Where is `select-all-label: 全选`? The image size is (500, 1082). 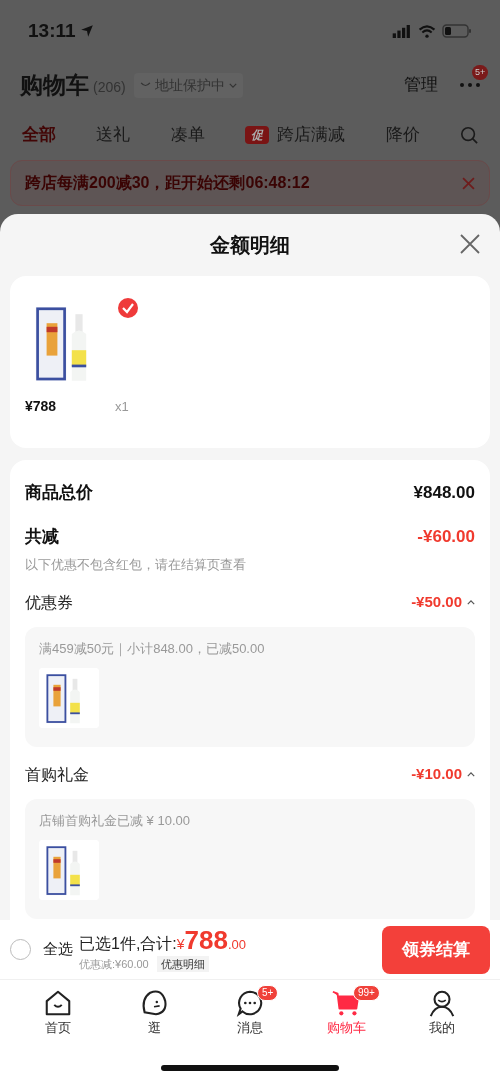
select-all-label: 全选 is located at coordinates (58, 949).